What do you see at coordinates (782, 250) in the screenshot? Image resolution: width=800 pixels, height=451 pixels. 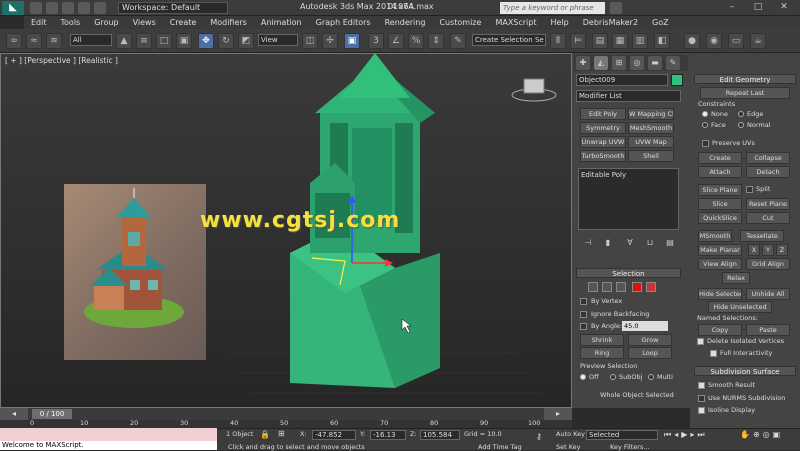 I see `planar-z-button: Z` at bounding box center [782, 250].